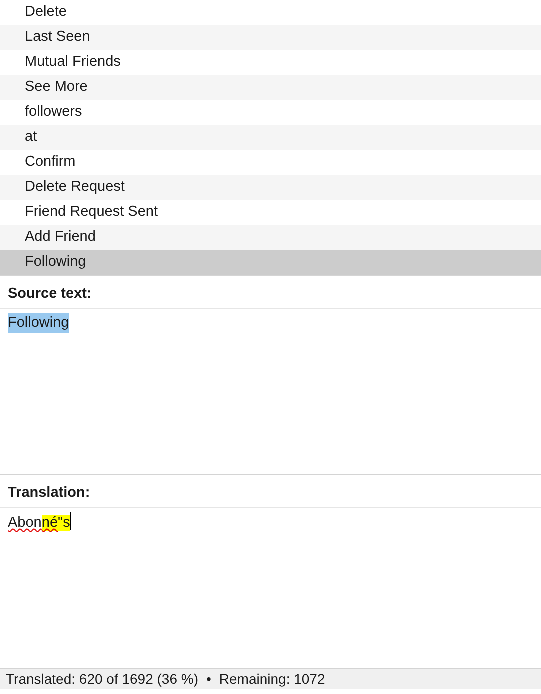 This screenshot has width=541, height=694. I want to click on remaining-count: Remaining: 1072, so click(272, 679).